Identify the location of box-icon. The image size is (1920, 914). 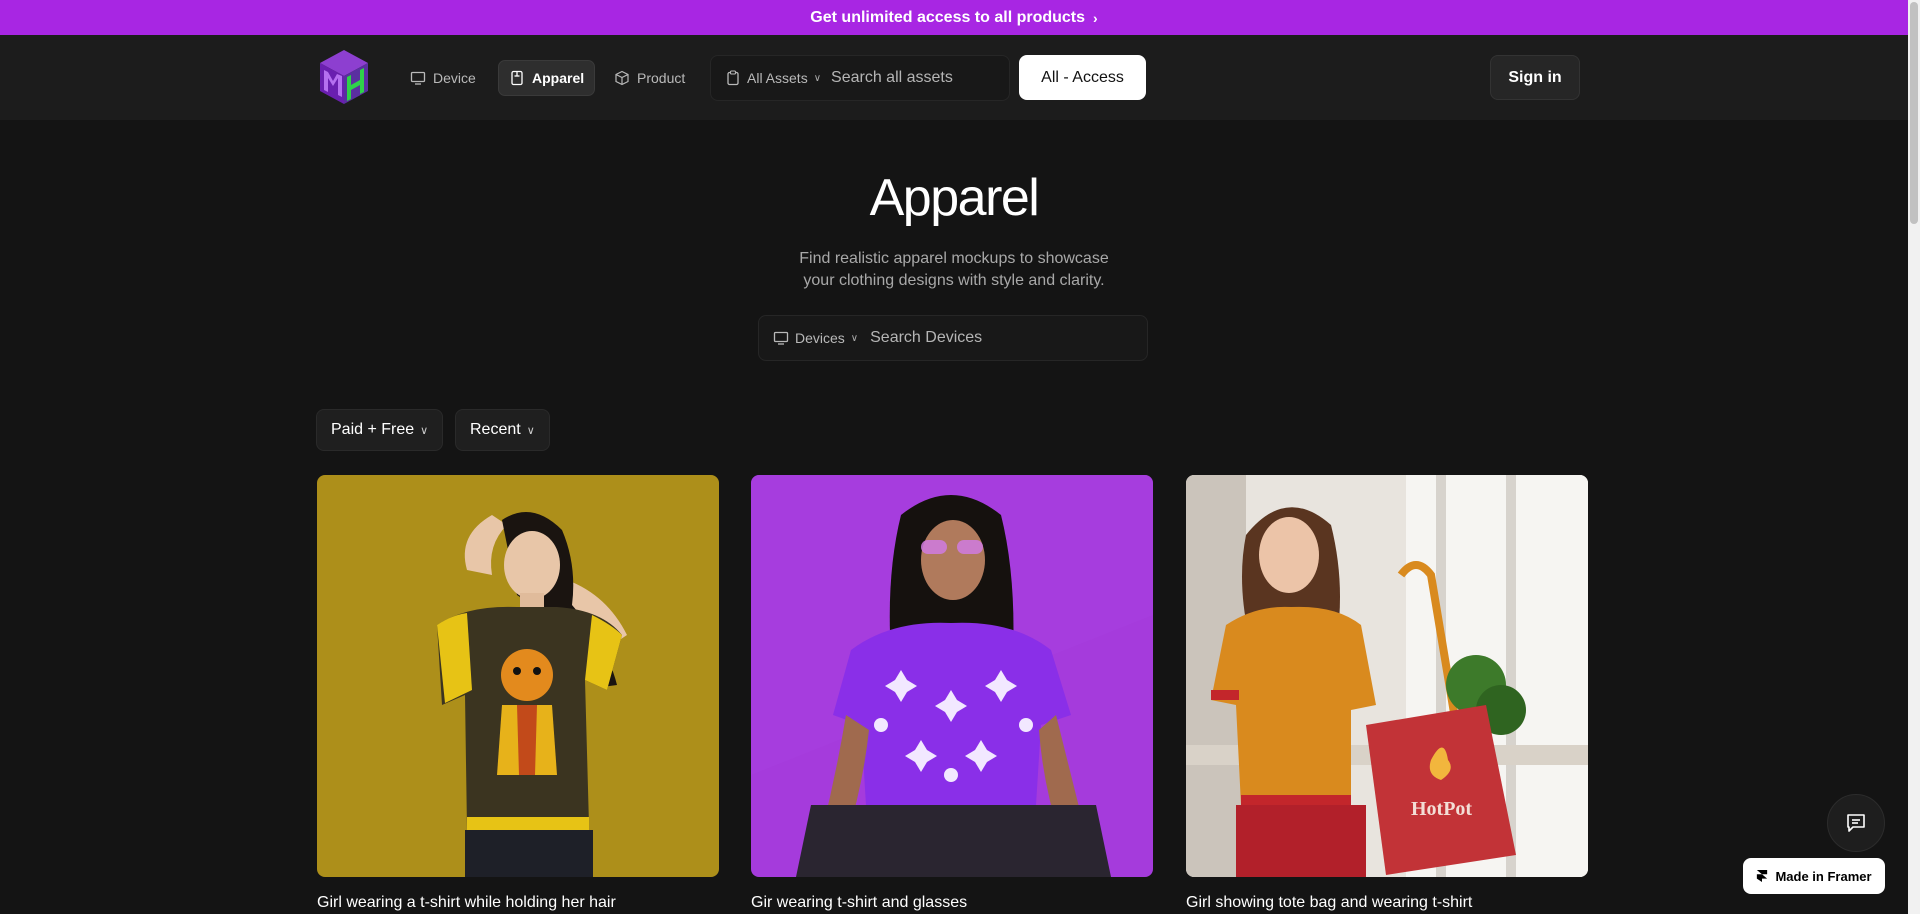
(622, 78).